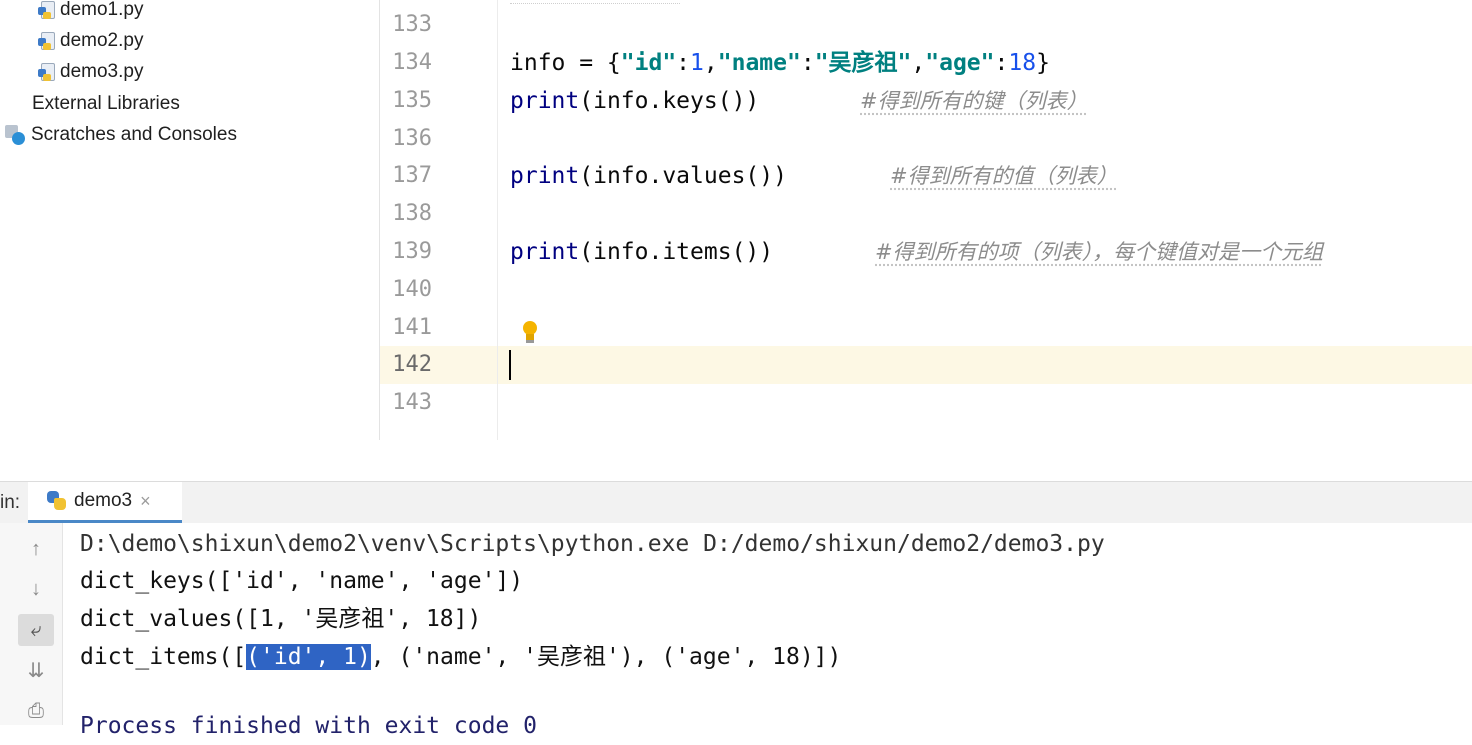 This screenshot has width=1472, height=745. I want to click on tree-external-libraries: External Libraries, so click(92, 104).